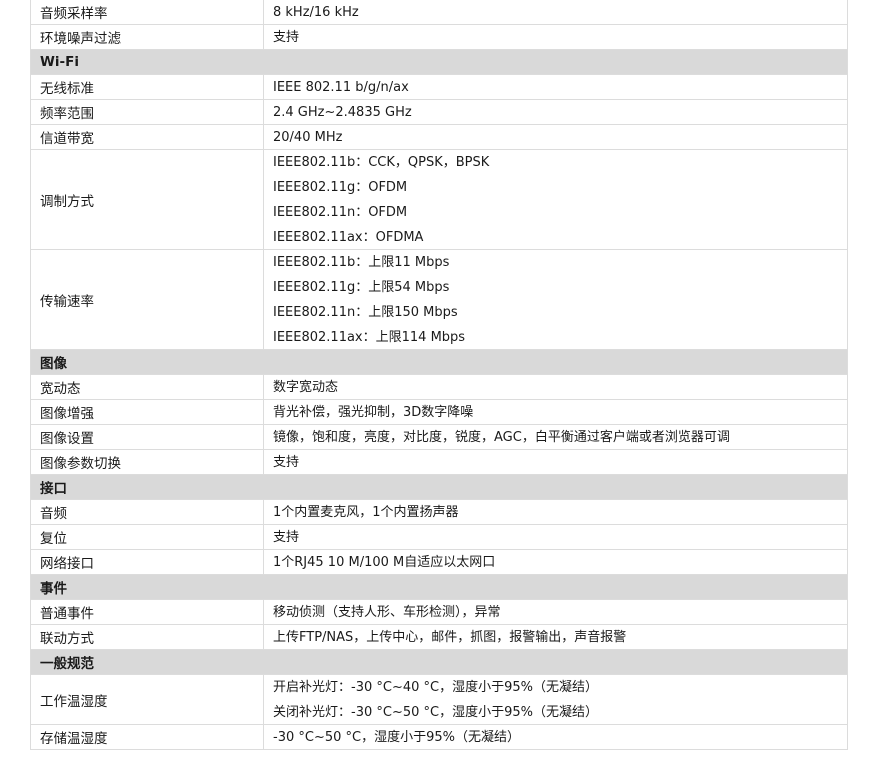  I want to click on spec-row: 图像增强 背光补偿，强光抑制，3D数字降噪, so click(439, 412).